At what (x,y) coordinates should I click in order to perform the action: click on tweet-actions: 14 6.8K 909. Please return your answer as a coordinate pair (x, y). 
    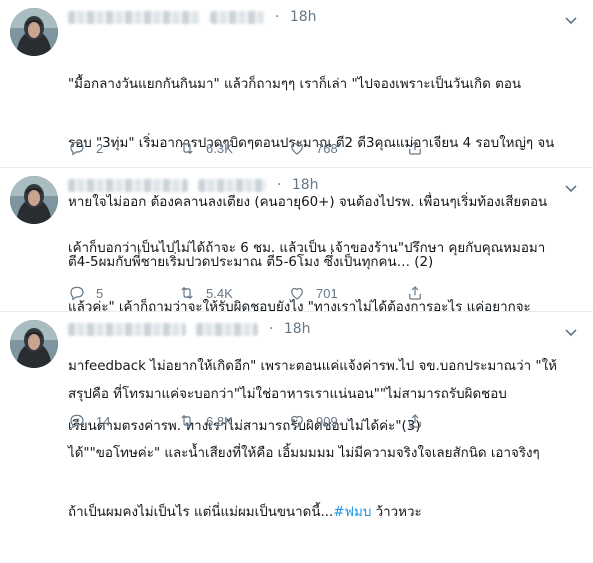
    Looking at the image, I should click on (318, 421).